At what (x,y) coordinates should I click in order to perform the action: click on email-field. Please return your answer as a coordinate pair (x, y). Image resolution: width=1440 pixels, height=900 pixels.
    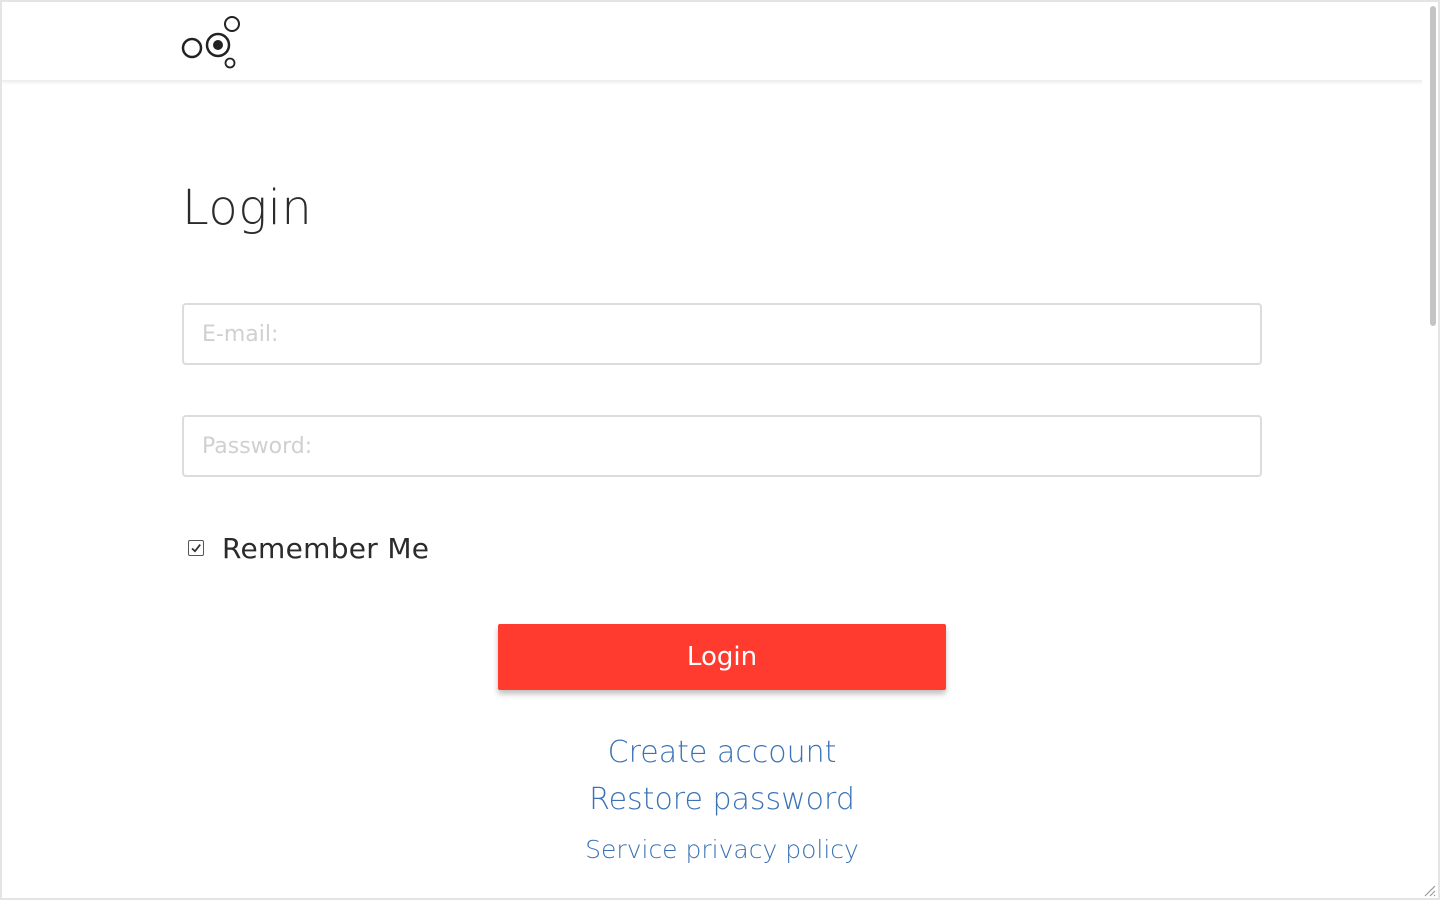
    Looking at the image, I should click on (722, 334).